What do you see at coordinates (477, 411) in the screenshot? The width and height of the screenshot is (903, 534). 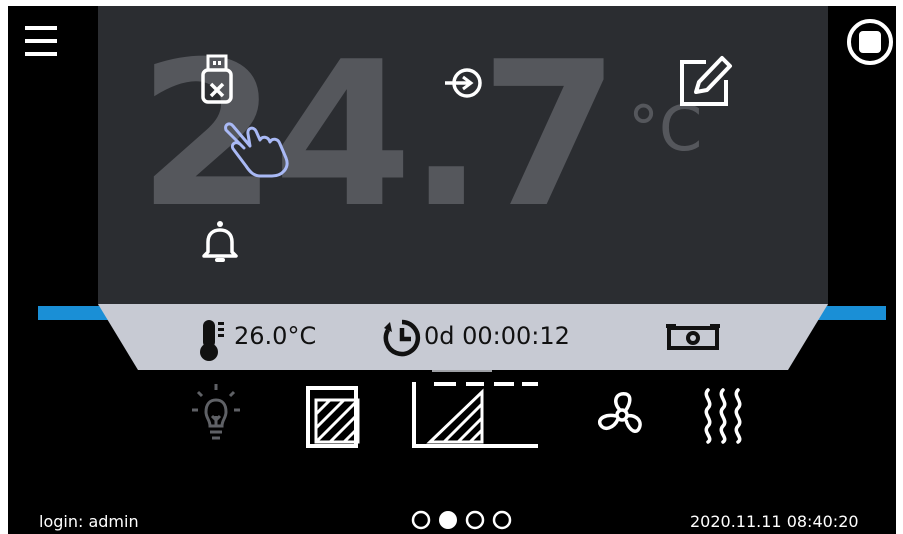 I see `program-ramp-icon` at bounding box center [477, 411].